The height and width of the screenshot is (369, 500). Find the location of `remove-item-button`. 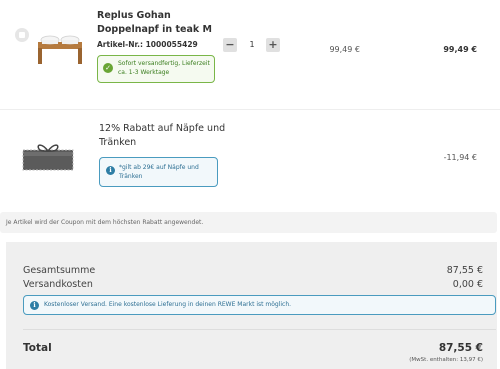

remove-item-button is located at coordinates (22, 35).